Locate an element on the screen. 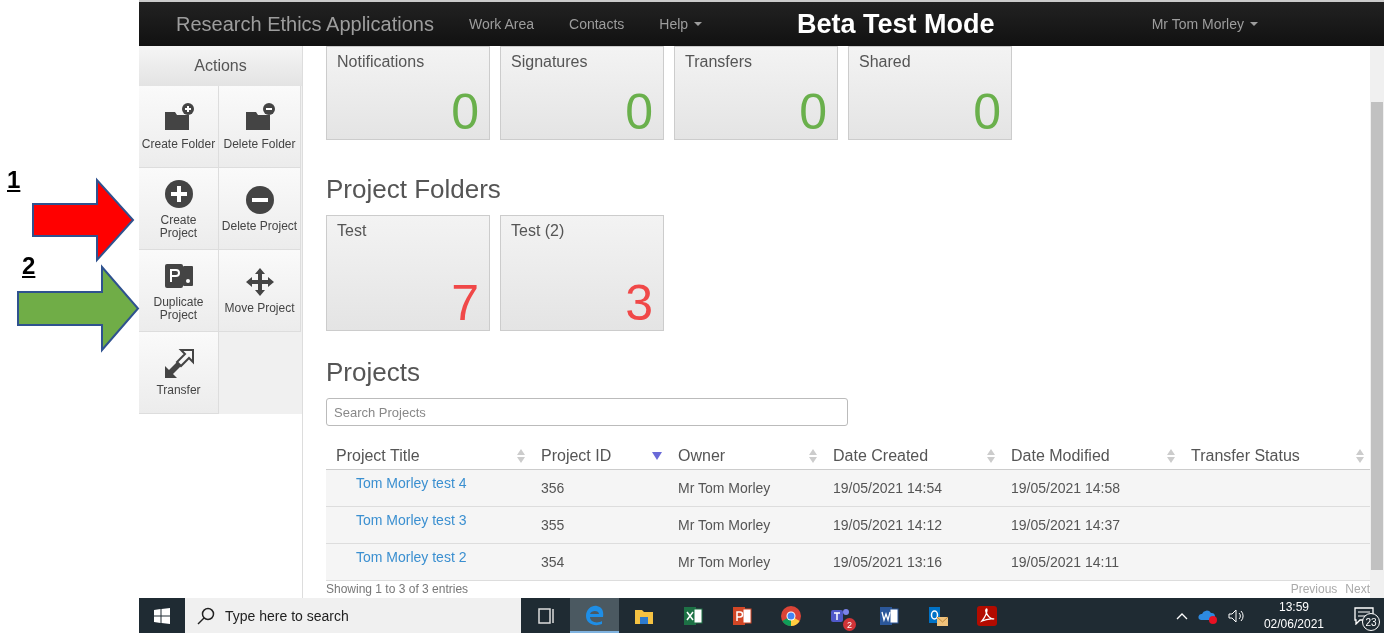  mode-title: Beta Test Mode is located at coordinates (896, 24).